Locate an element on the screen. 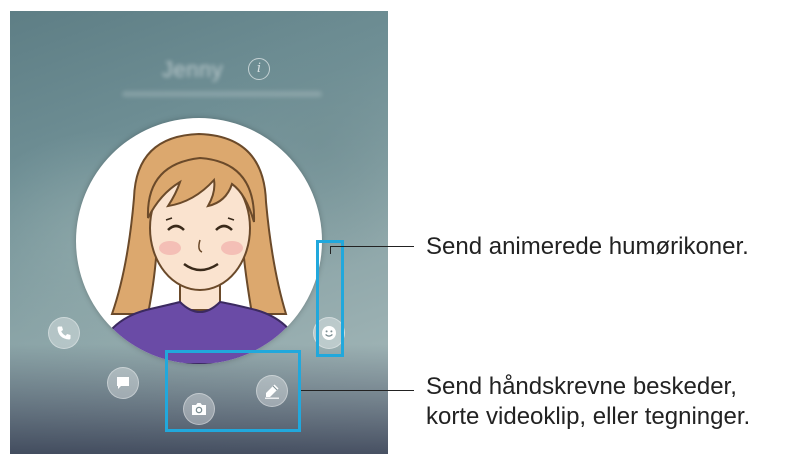  contact-subtitle is located at coordinates (222, 94).